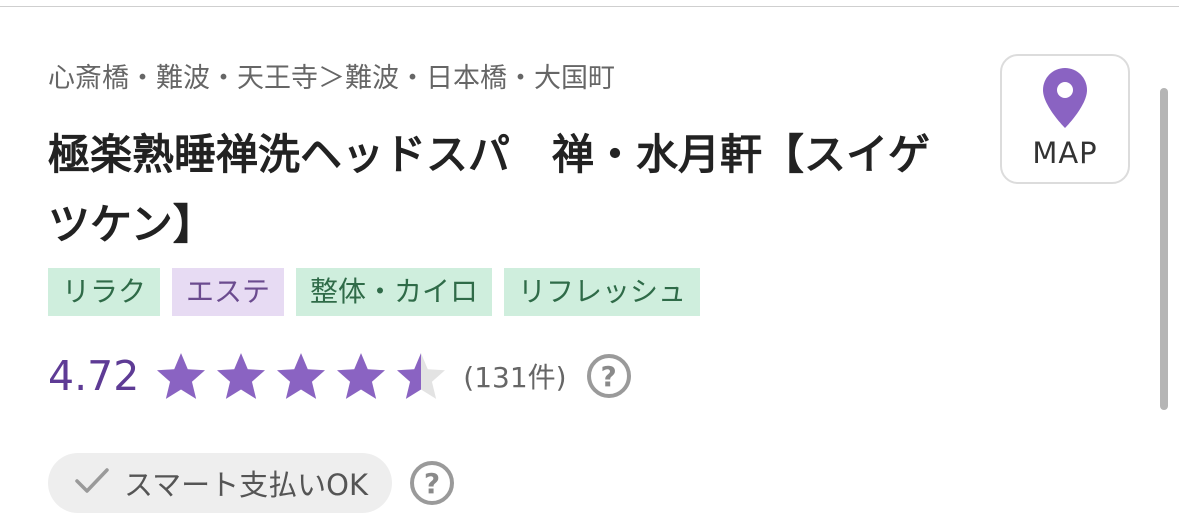 The height and width of the screenshot is (523, 1179). I want to click on rating-stars, so click(301, 376).